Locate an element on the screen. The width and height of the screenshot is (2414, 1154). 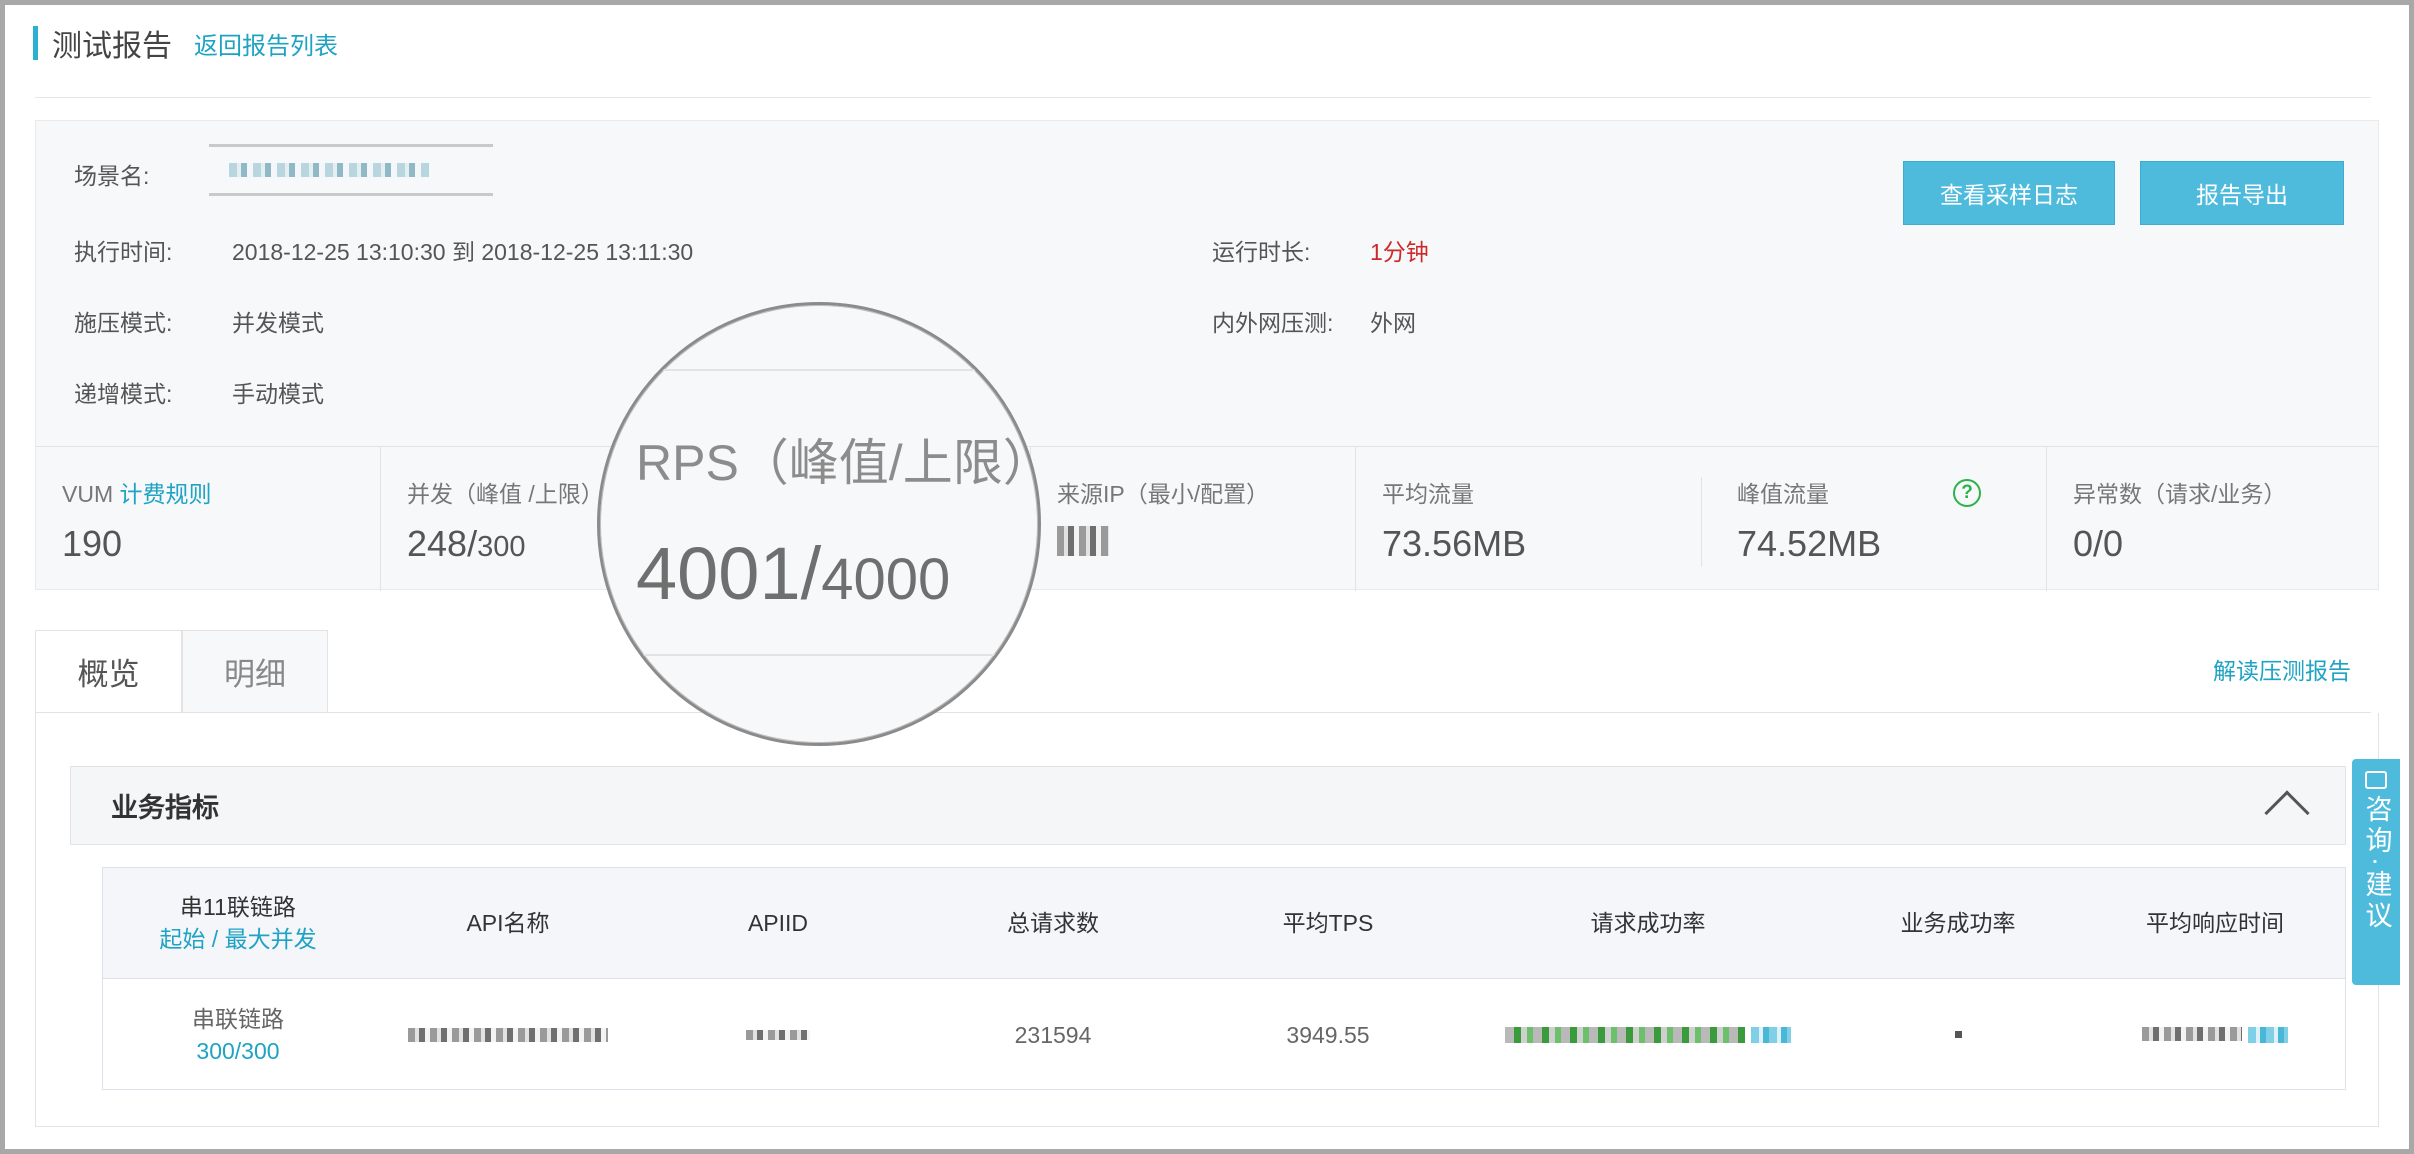
metric-peak-traffic: 峰值流量 74.52MB is located at coordinates (1791, 519).